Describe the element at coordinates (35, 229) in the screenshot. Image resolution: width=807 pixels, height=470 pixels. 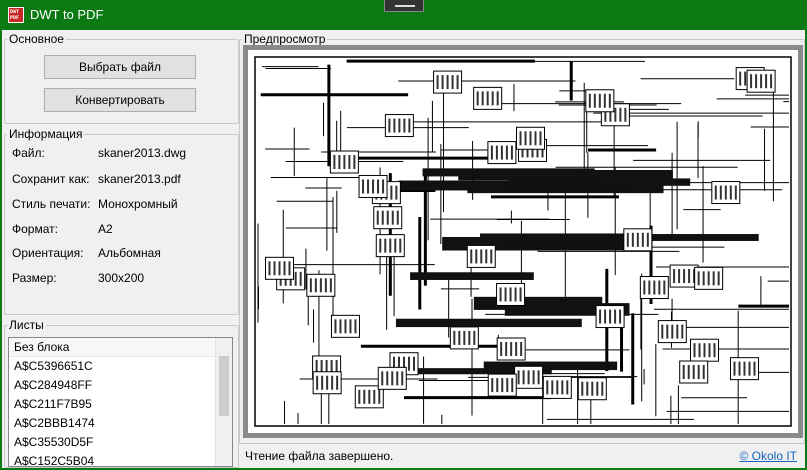
I see `format-label: Формат:` at that location.